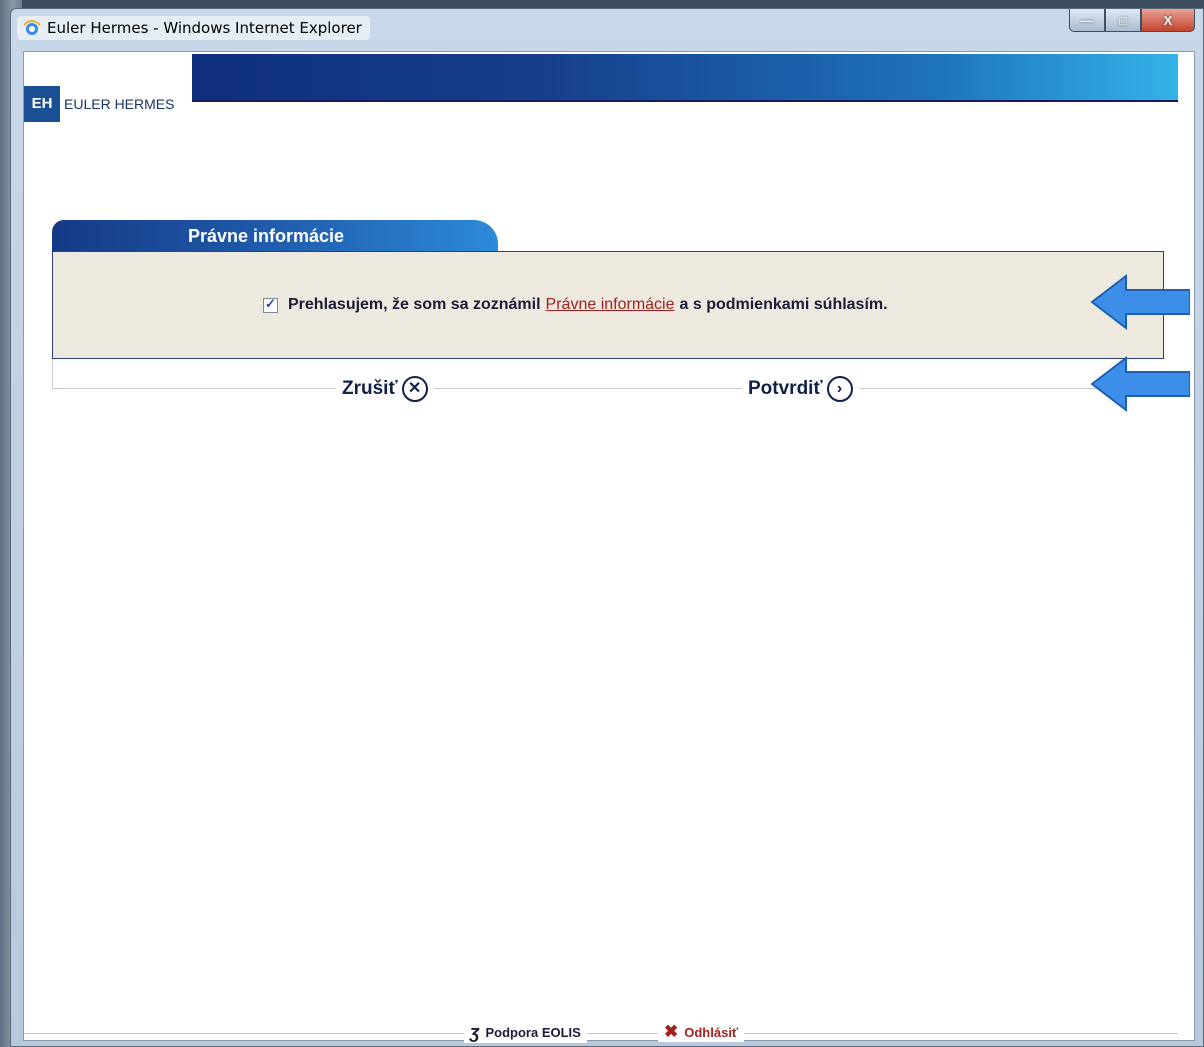 Image resolution: width=1204 pixels, height=1047 pixels. What do you see at coordinates (711, 1032) in the screenshot?
I see `logout-label: Odhlásiť` at bounding box center [711, 1032].